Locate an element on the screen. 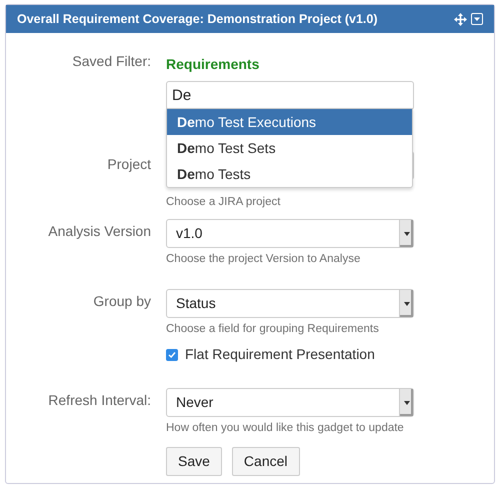 This screenshot has height=491, width=500. check-icon is located at coordinates (172, 354).